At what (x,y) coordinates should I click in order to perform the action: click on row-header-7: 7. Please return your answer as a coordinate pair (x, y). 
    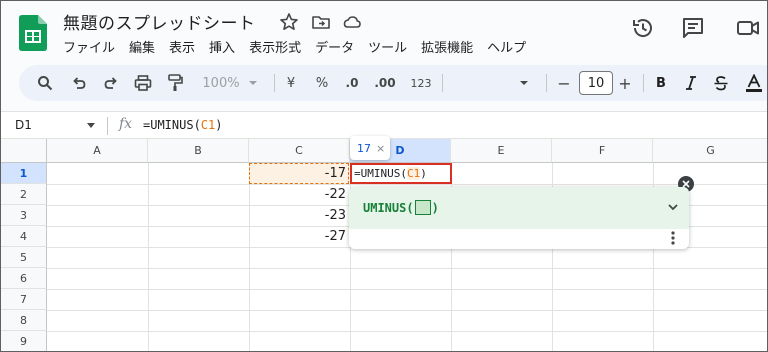
    Looking at the image, I should click on (24, 299).